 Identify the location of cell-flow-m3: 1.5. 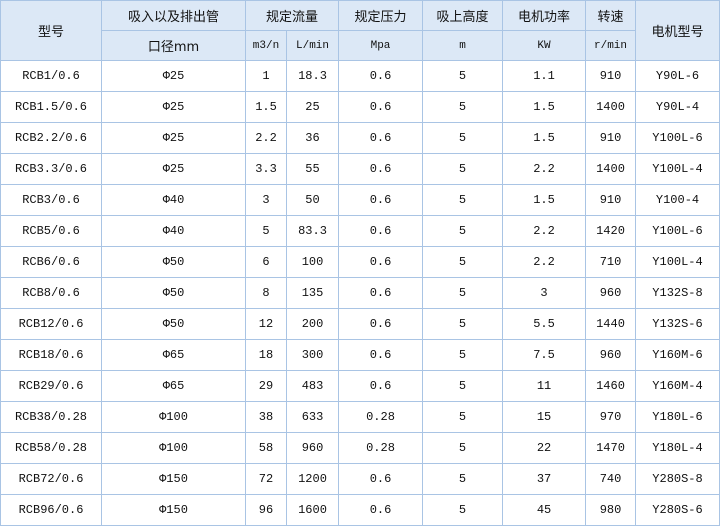
(266, 107).